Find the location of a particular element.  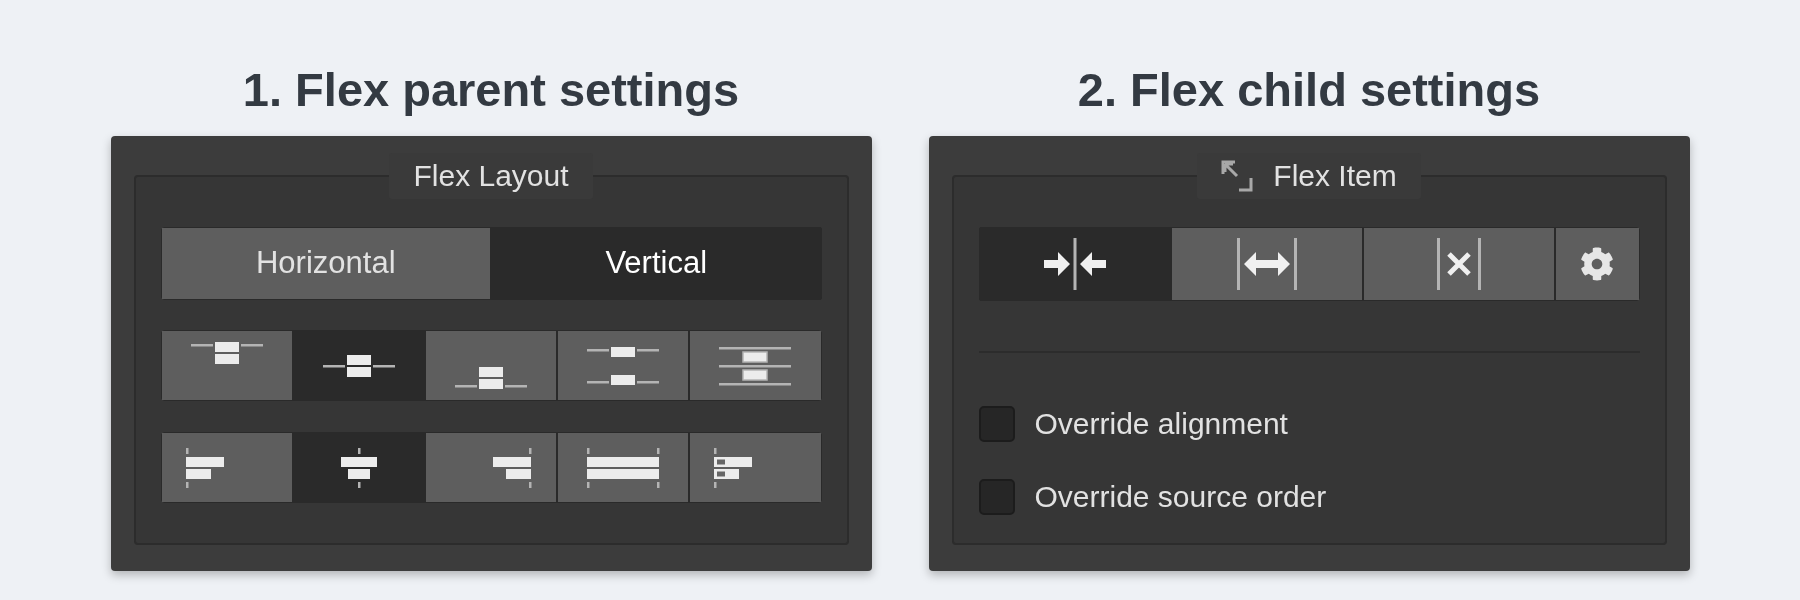

direction-tab: Vertical is located at coordinates (656, 263).